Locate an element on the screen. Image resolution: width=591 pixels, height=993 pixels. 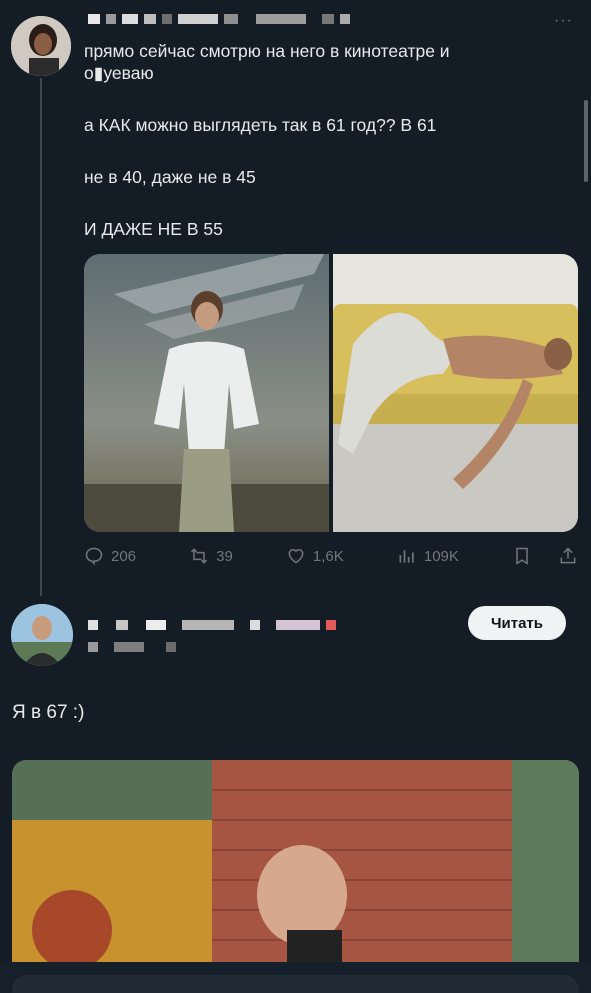
tweet-extra-actions is located at coordinates (545, 556).